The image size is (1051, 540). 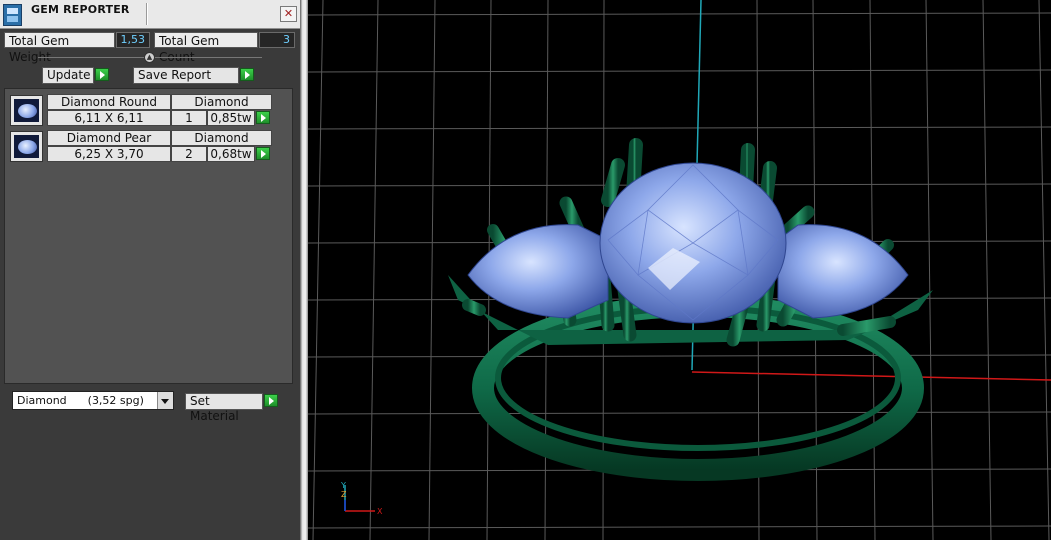 I want to click on gem-shape: Diamond Round, so click(x=109, y=102).